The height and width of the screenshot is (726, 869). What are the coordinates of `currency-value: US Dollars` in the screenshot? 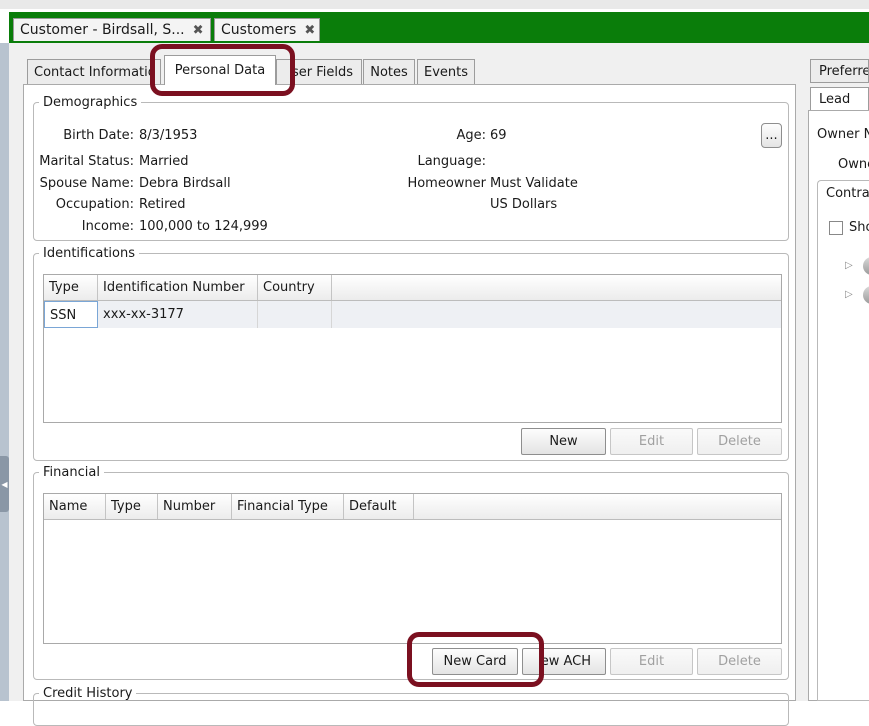 It's located at (524, 204).